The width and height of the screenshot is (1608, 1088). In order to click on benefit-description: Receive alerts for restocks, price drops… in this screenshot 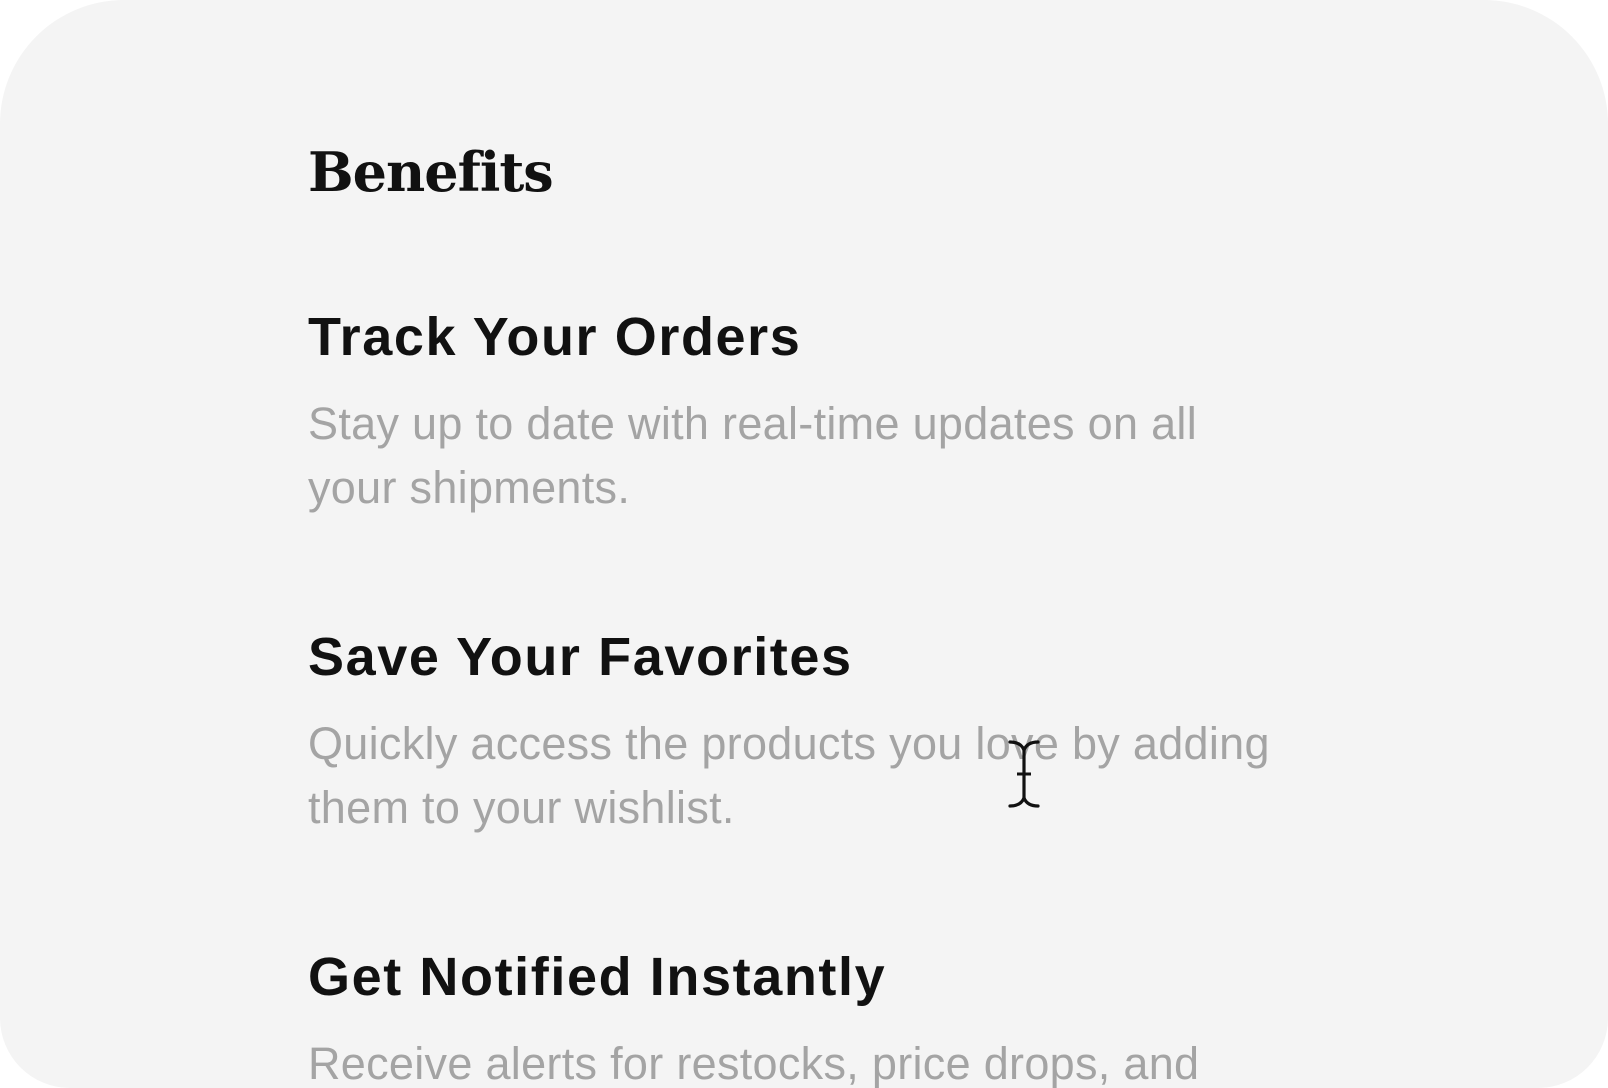, I will do `click(798, 1060)`.